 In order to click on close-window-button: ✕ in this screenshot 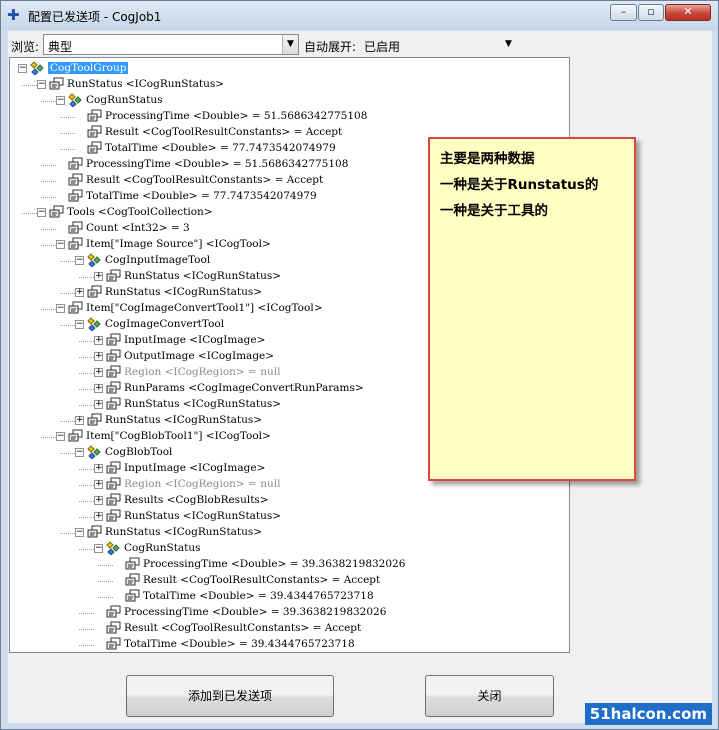, I will do `click(688, 12)`.